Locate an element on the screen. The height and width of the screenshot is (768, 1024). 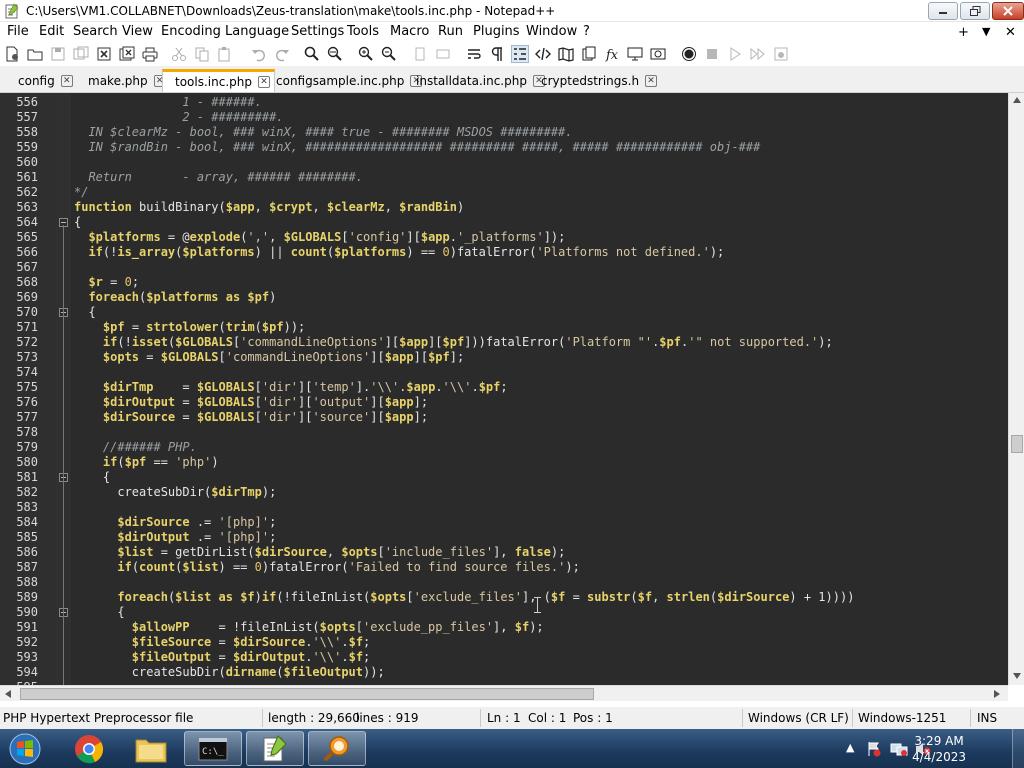
show-all-characters-button is located at coordinates (497, 54).